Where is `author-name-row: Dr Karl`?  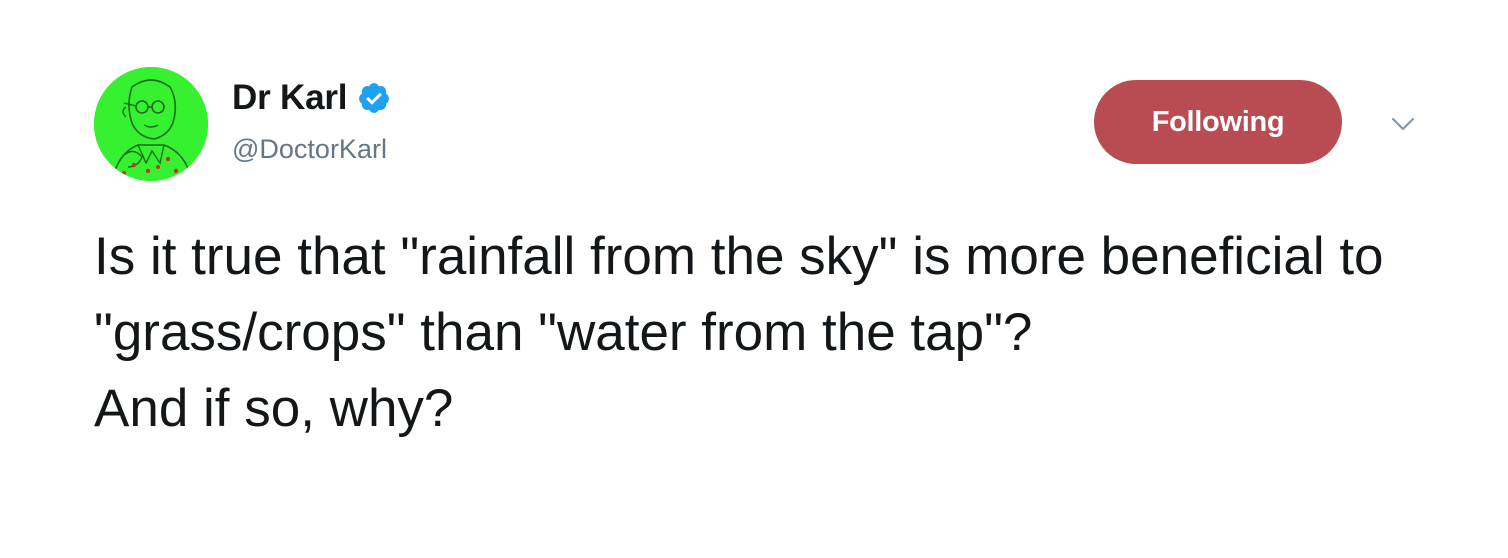
author-name-row: Dr Karl is located at coordinates (311, 98).